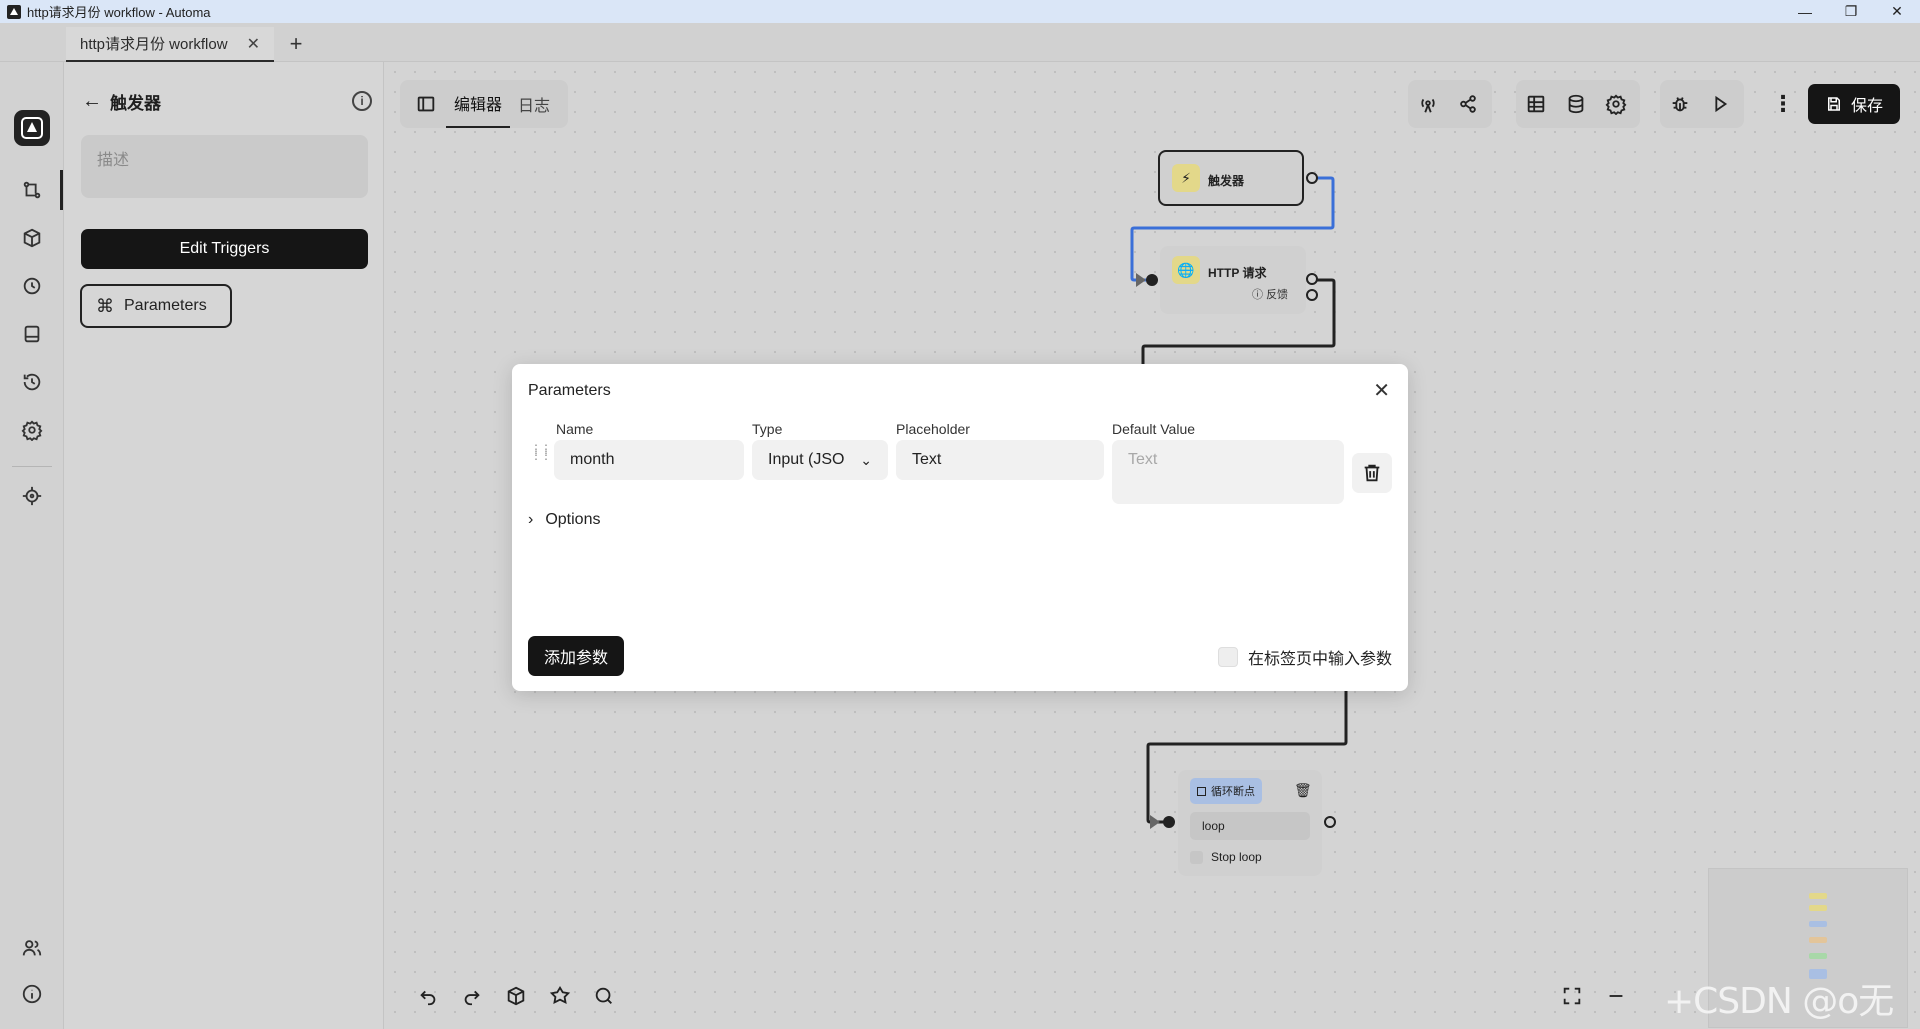  I want to click on trash-icon, so click(1372, 473).